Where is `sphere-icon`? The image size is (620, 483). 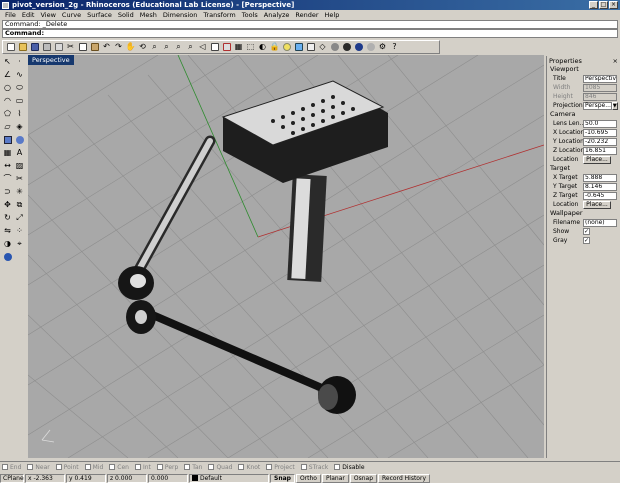 sphere-icon is located at coordinates (19, 139).